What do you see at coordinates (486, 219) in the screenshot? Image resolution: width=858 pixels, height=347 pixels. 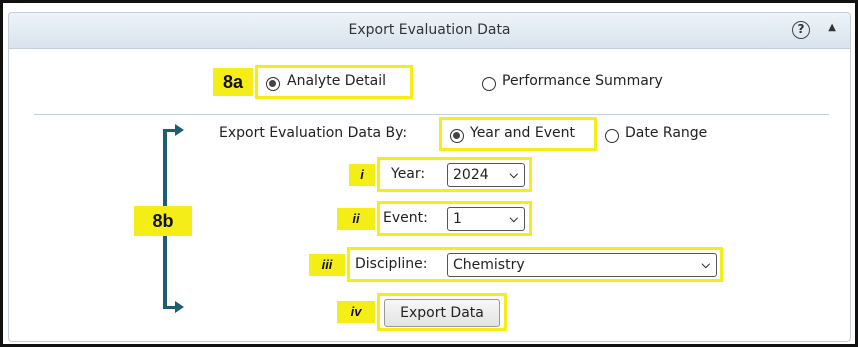 I see `event-select: 1 ⌵` at bounding box center [486, 219].